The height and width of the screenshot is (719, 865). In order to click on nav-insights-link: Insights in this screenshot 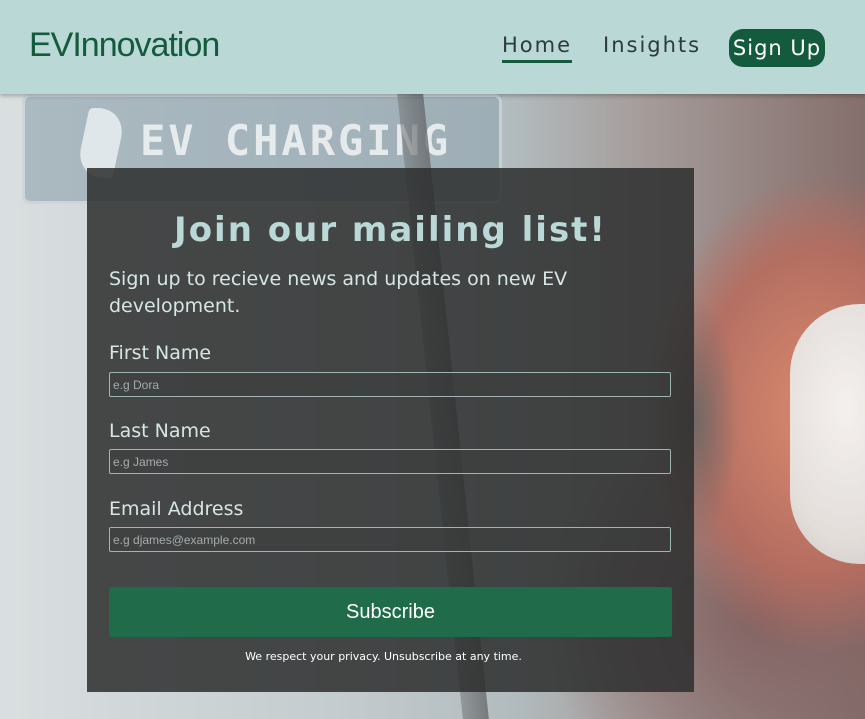, I will do `click(652, 45)`.